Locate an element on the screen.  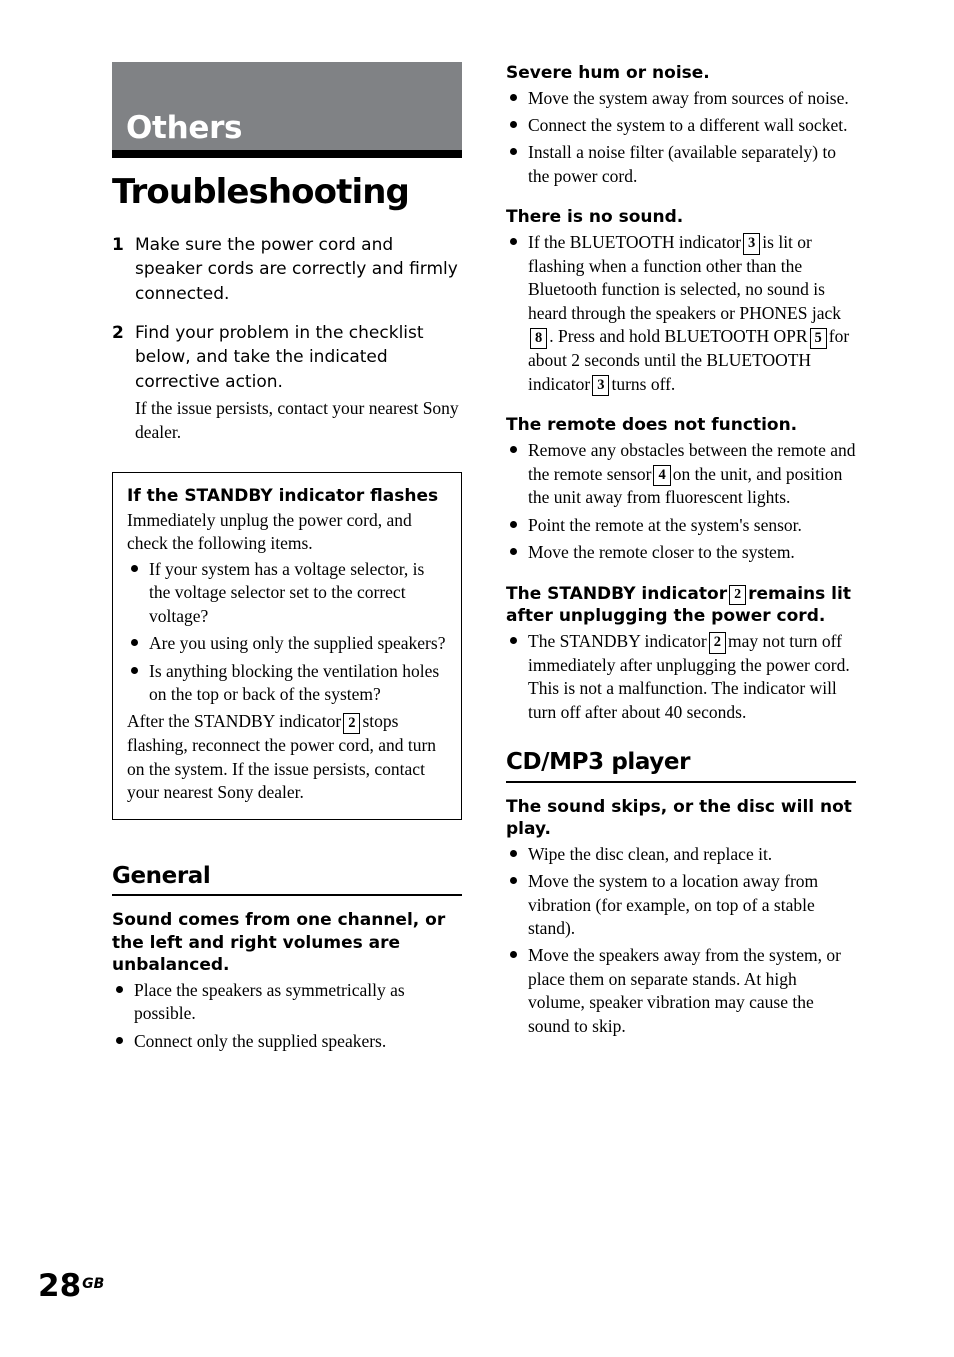
section-banner-label: Others is located at coordinates (184, 128).